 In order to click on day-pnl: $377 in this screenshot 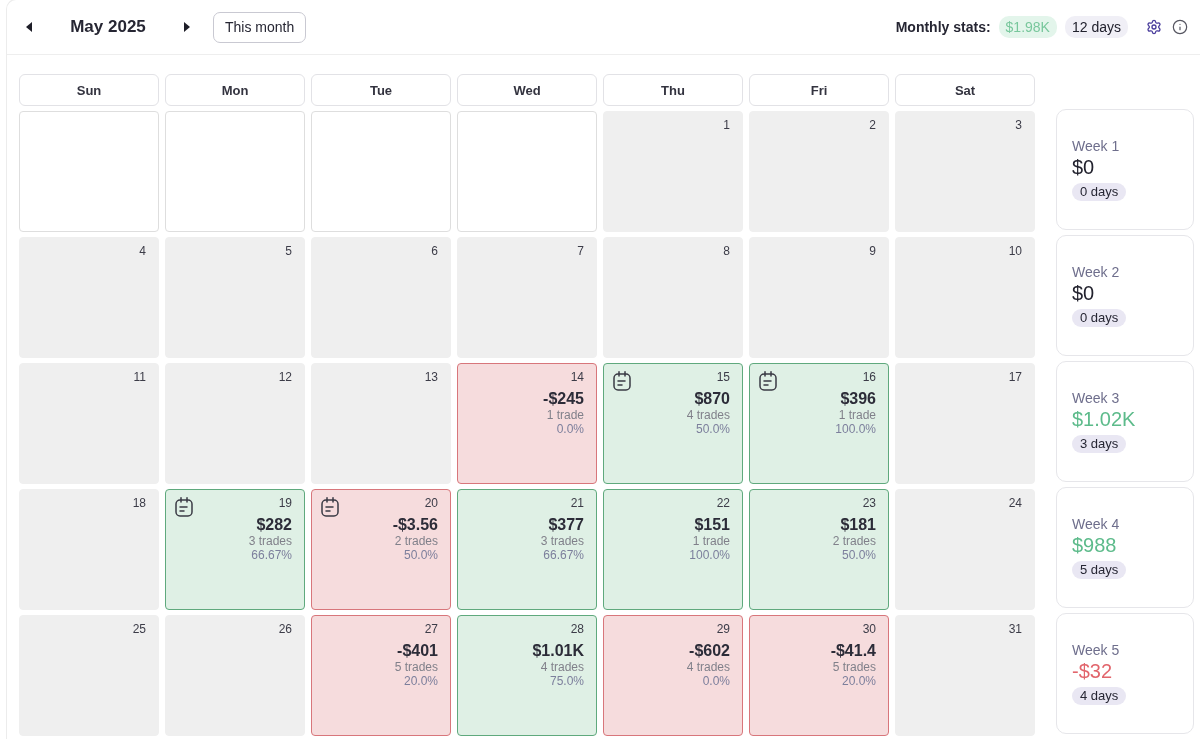, I will do `click(566, 524)`.